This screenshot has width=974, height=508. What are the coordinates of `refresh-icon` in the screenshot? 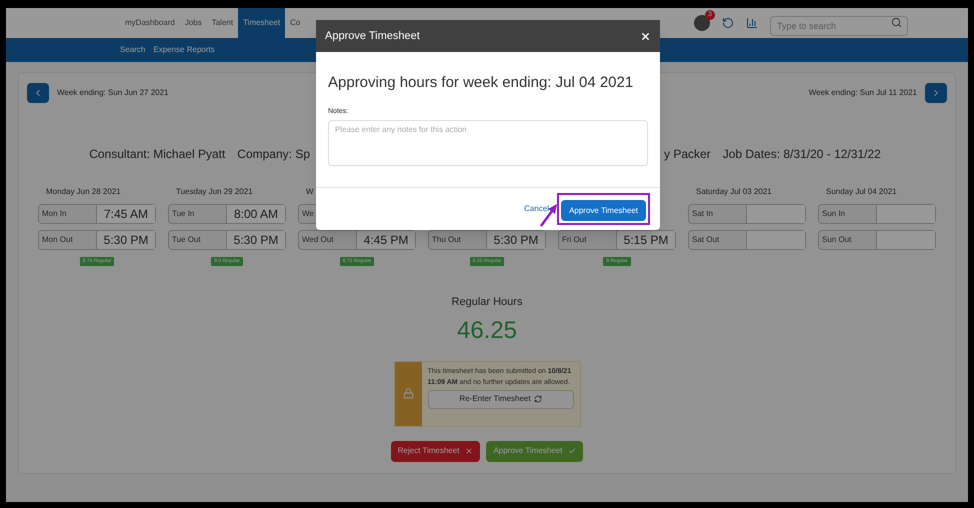 It's located at (538, 399).